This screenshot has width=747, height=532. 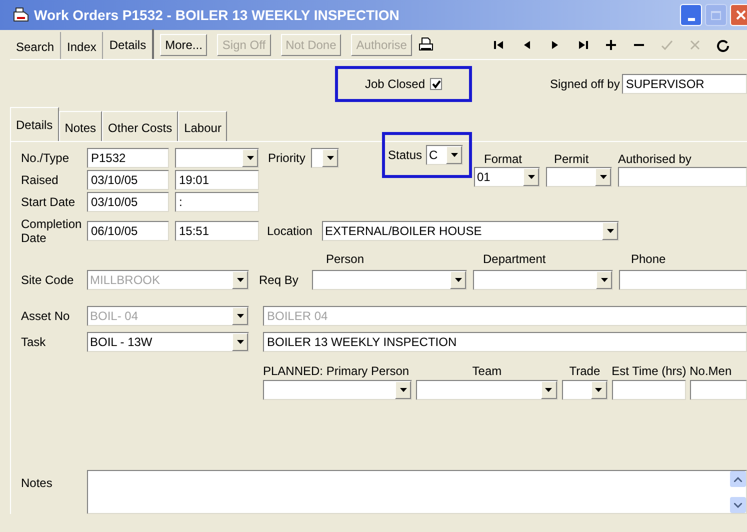 What do you see at coordinates (503, 159) in the screenshot?
I see `field-label: Format` at bounding box center [503, 159].